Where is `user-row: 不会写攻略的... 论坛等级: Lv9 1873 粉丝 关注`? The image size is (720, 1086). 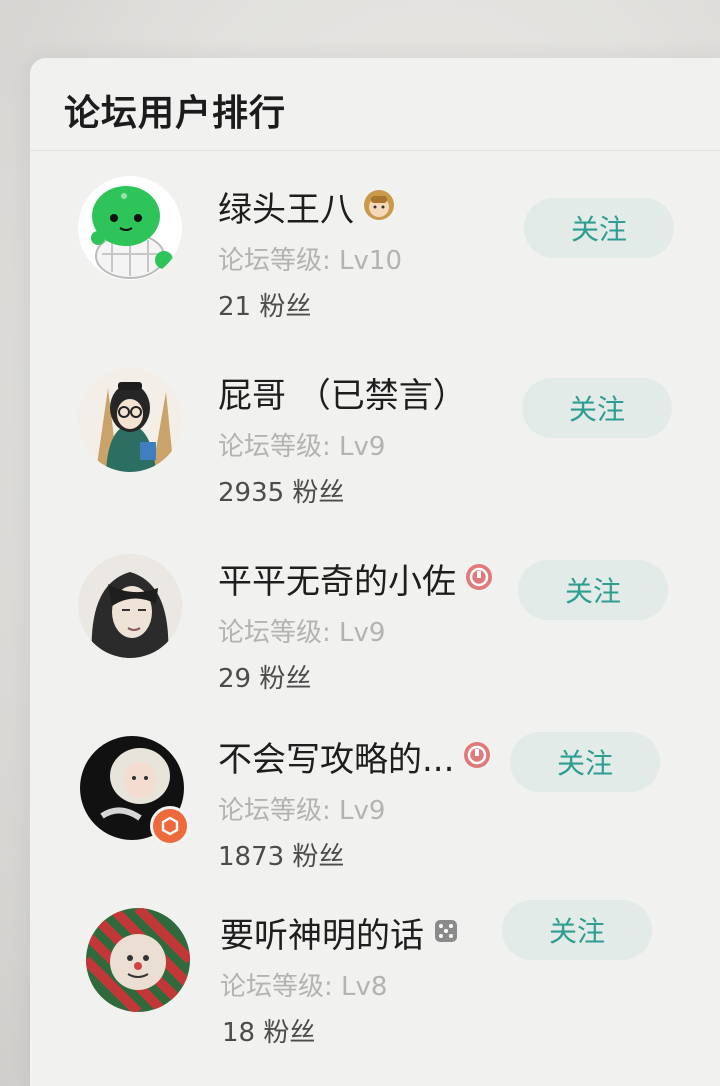
user-row: 不会写攻略的... 论坛等级: Lv9 1873 粉丝 关注 is located at coordinates (375, 798).